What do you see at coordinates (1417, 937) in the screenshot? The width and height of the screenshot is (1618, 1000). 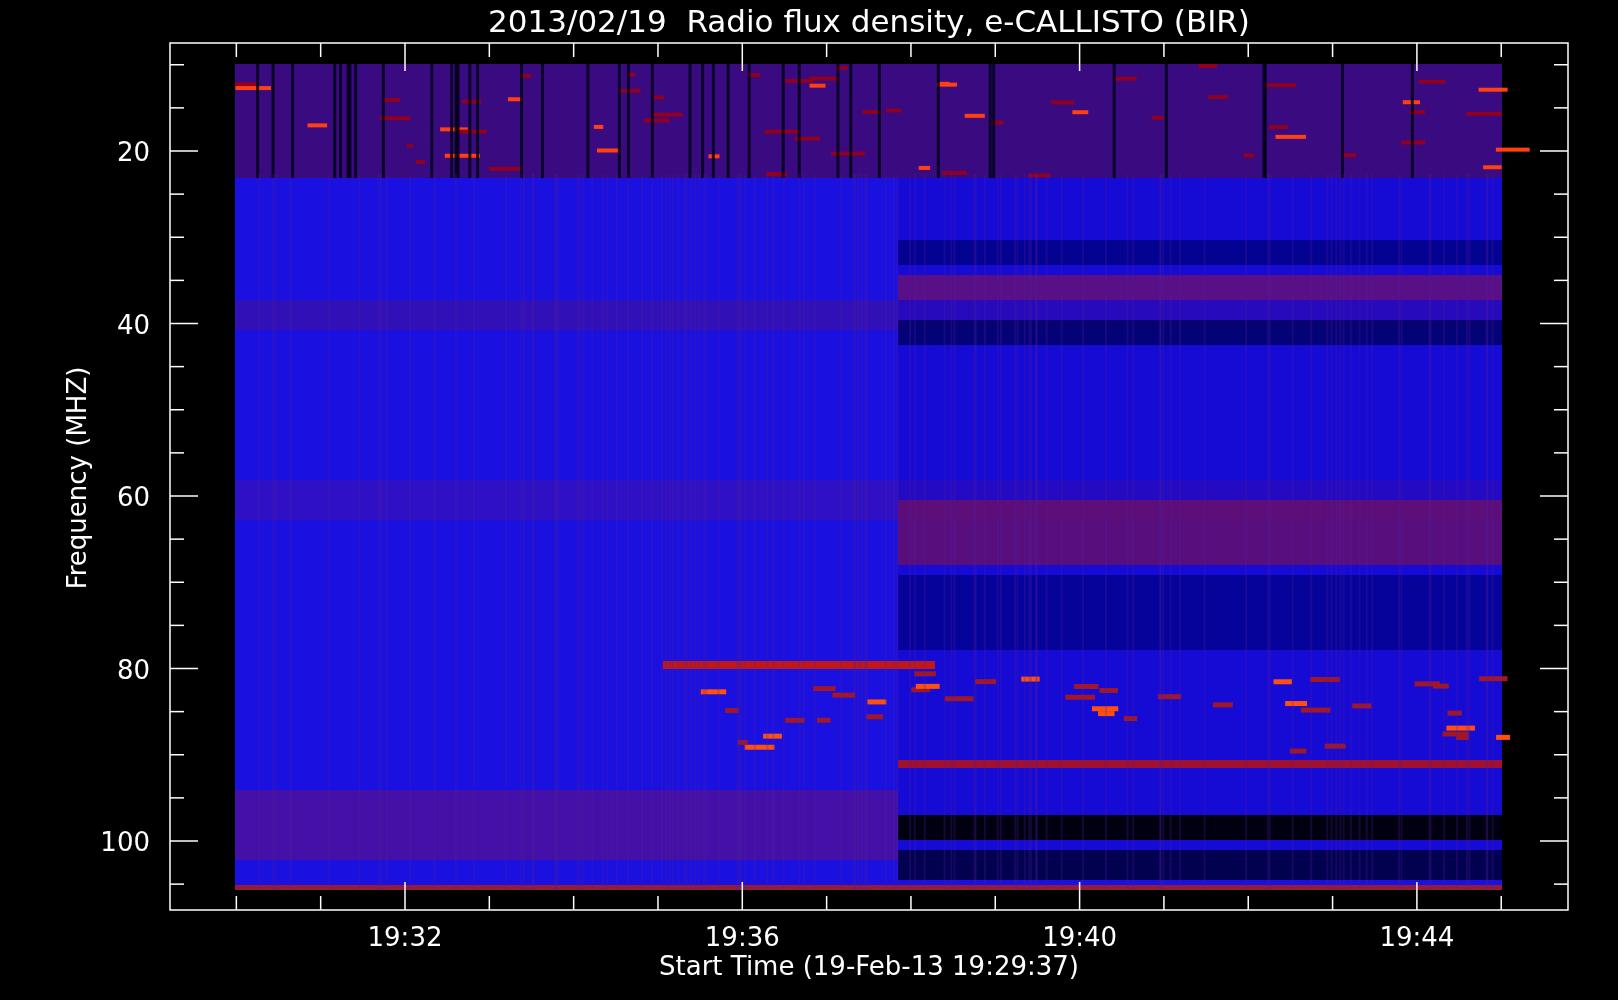 I see `x-tick-label: 19:44` at bounding box center [1417, 937].